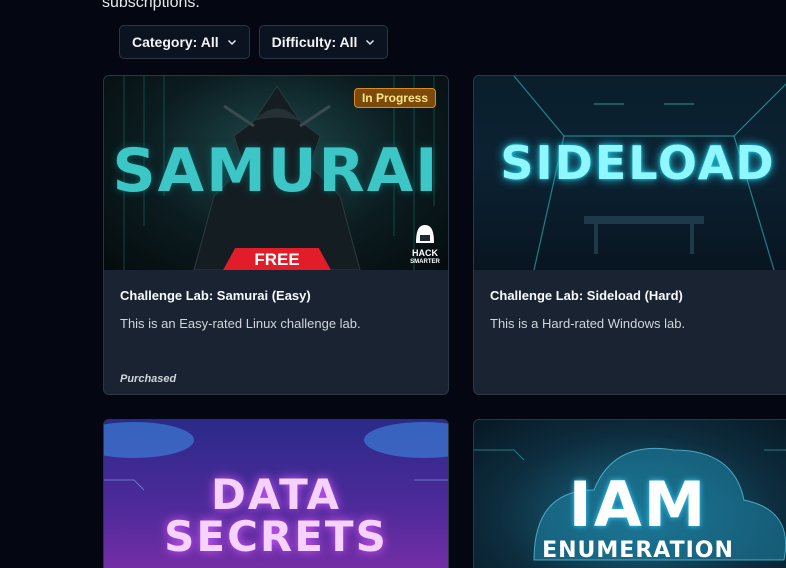 This screenshot has width=786, height=568. I want to click on lab-card-image-sideload: SIDELOAD, so click(630, 173).